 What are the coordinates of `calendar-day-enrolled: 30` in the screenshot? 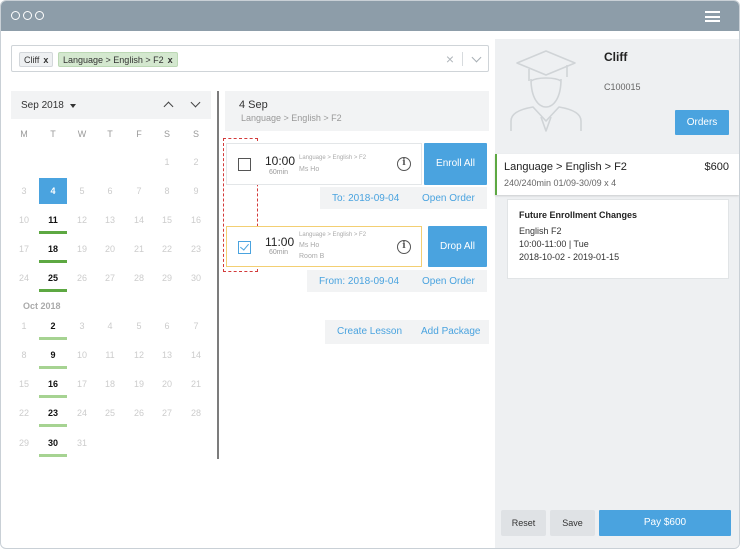 It's located at (53, 443).